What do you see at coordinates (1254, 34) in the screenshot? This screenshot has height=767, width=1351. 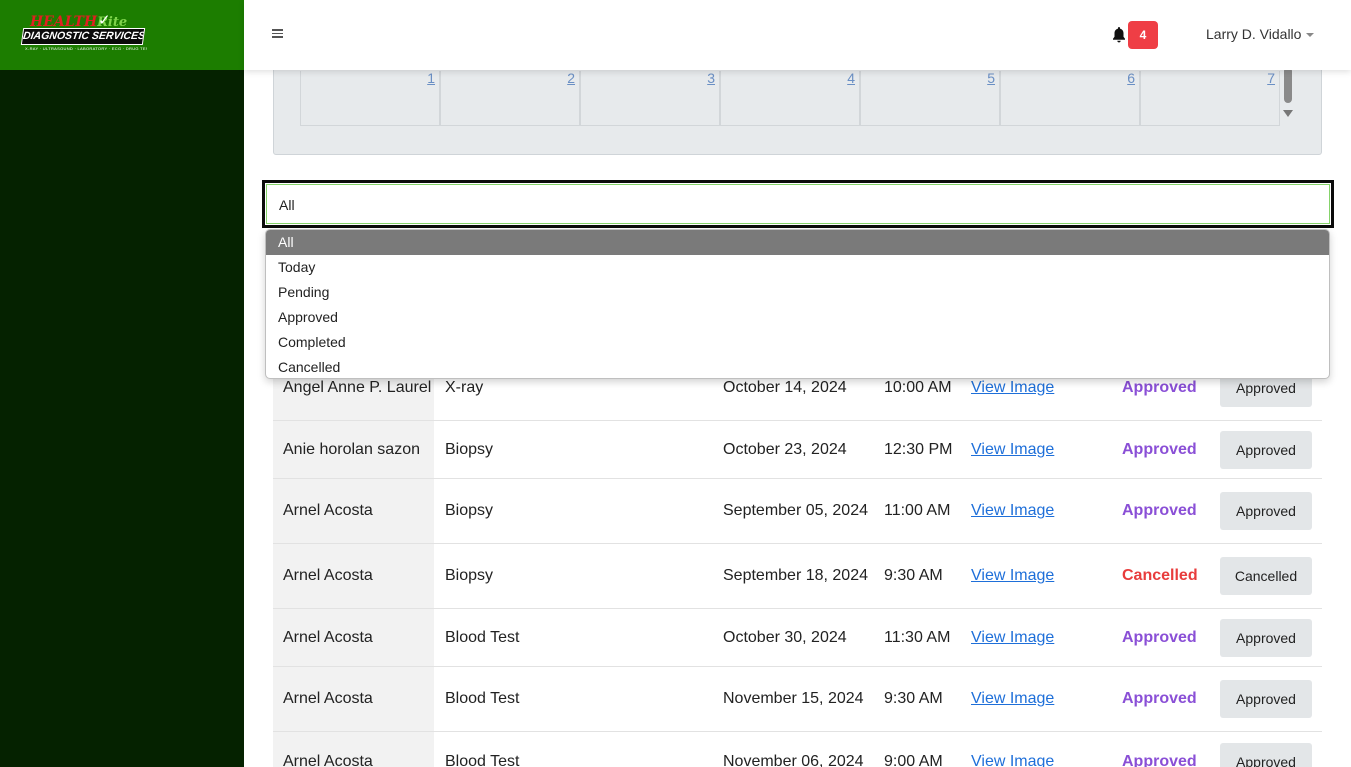 I see `user-name: Larry D. Vidallo` at bounding box center [1254, 34].